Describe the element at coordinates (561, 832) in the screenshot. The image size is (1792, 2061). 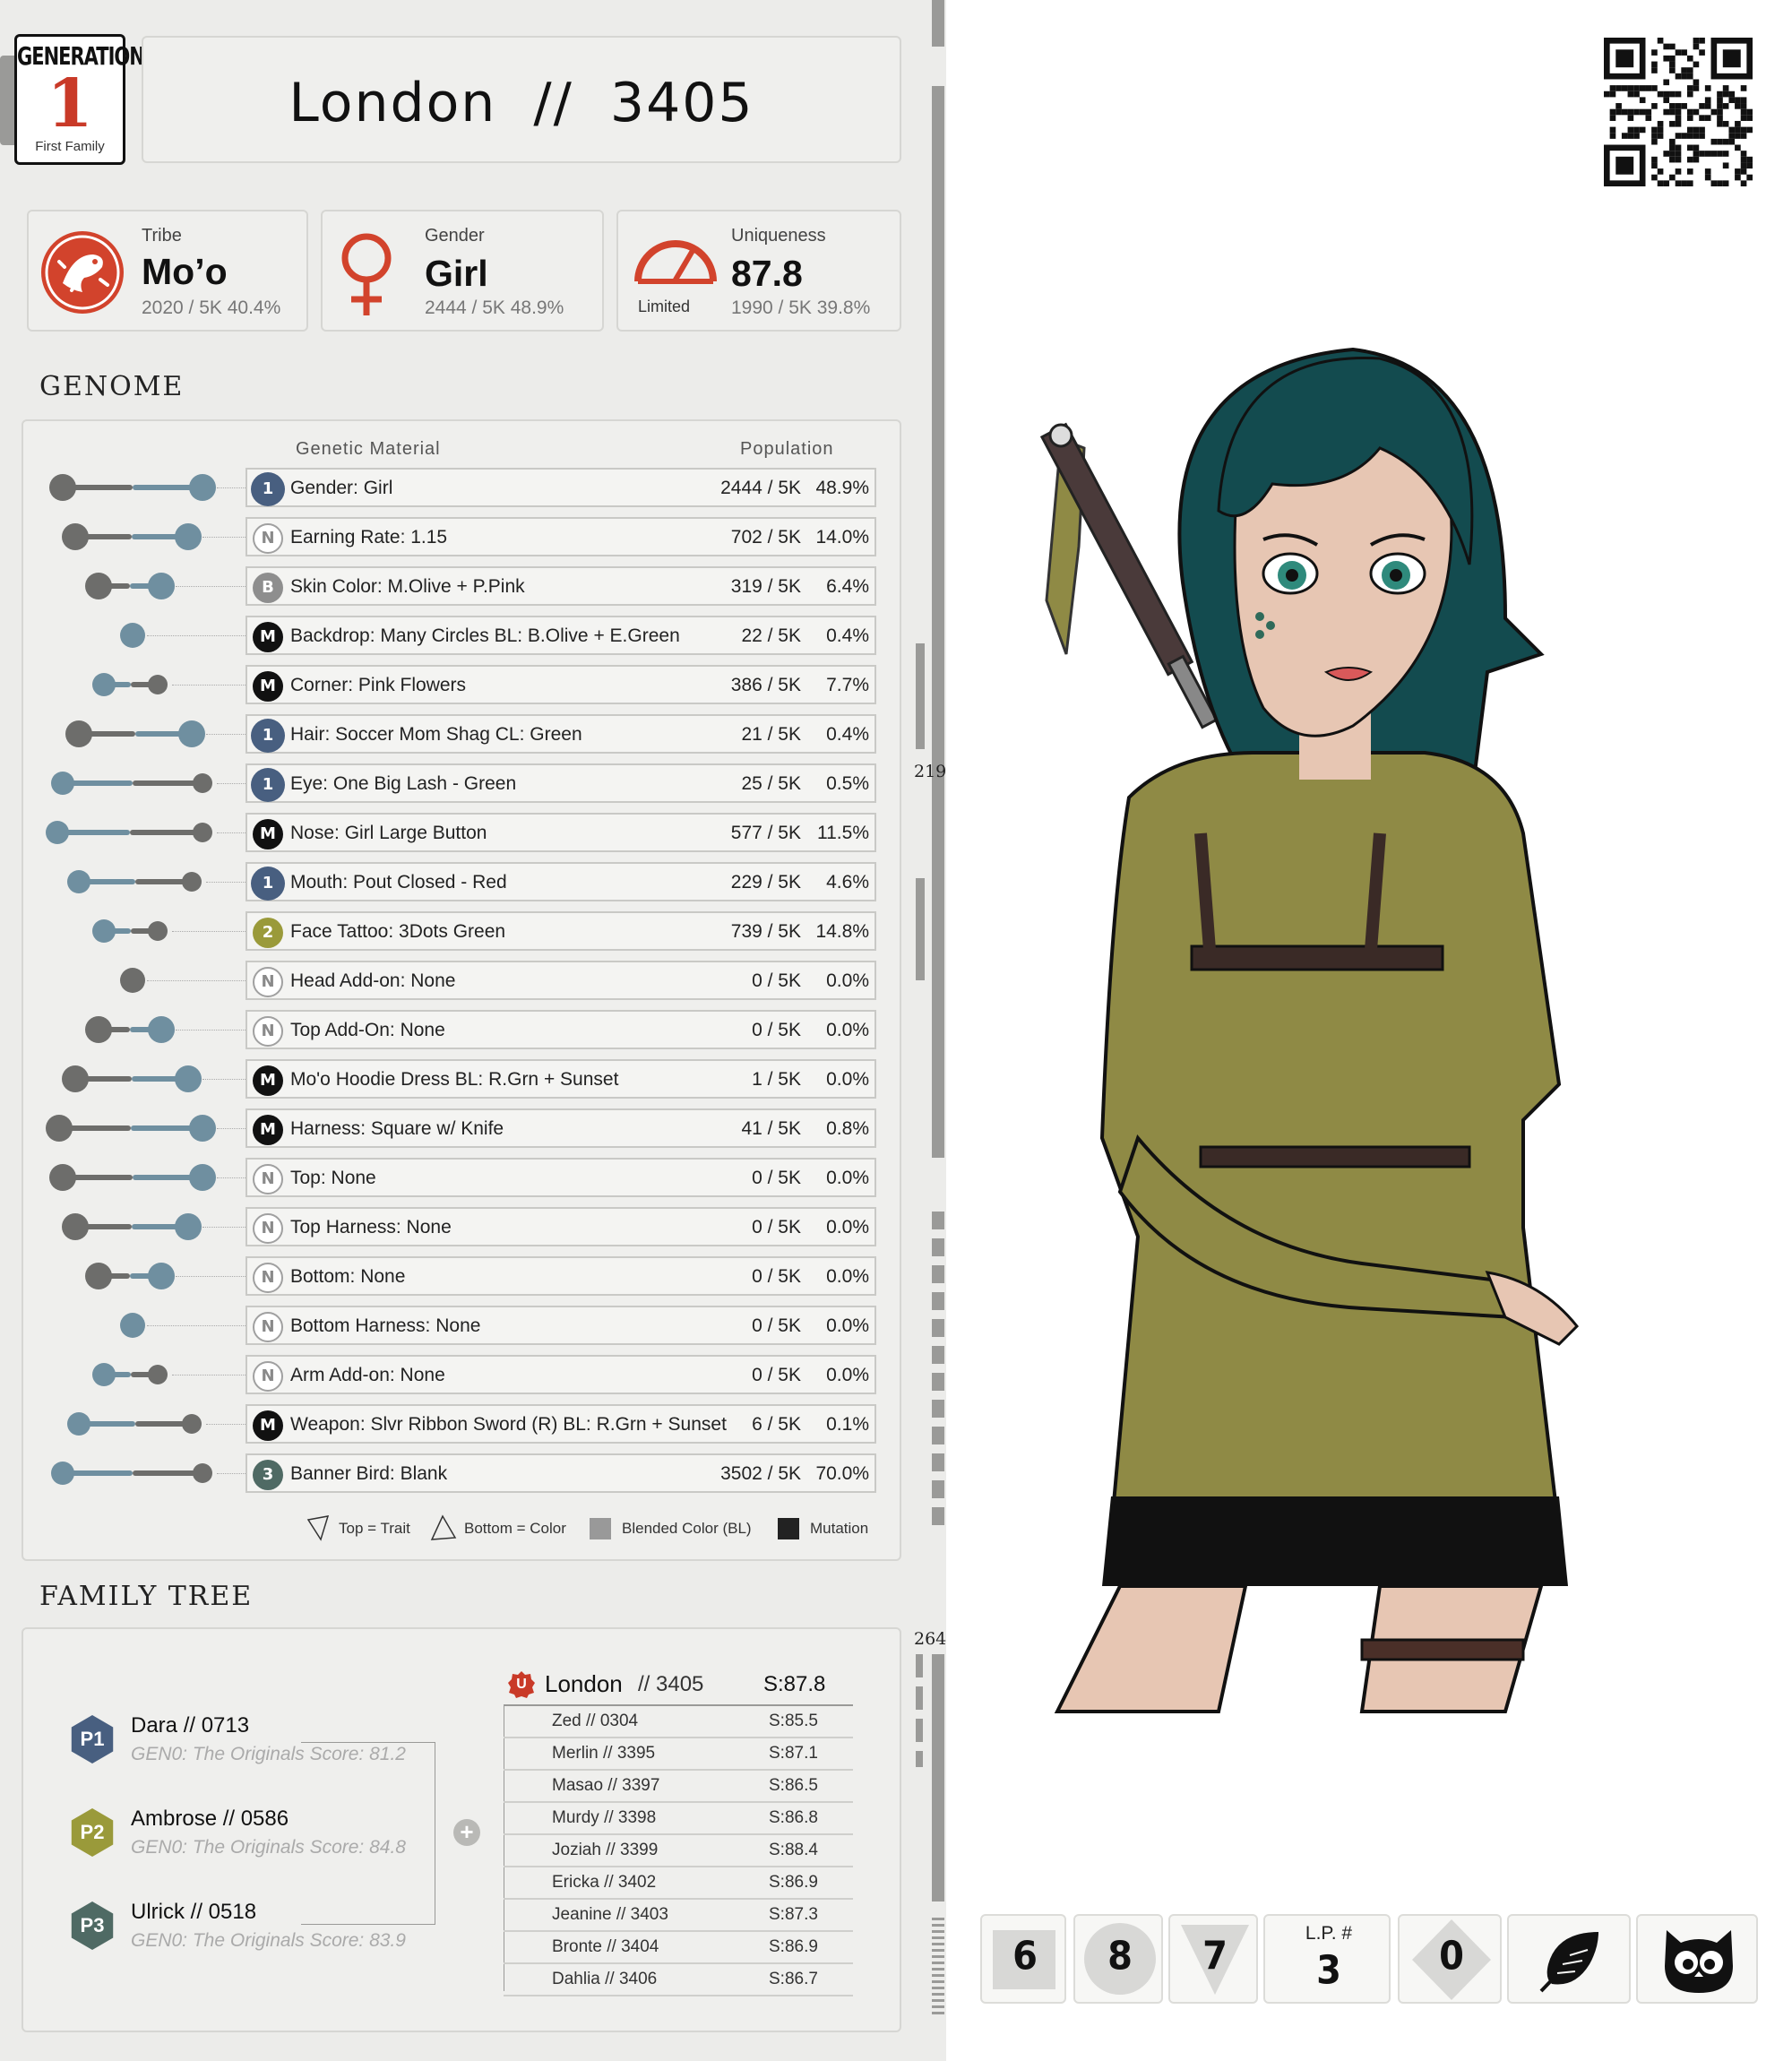
I see `gene-row: M Nose: Girl Large Button 577 / 5K 11.5%` at that location.